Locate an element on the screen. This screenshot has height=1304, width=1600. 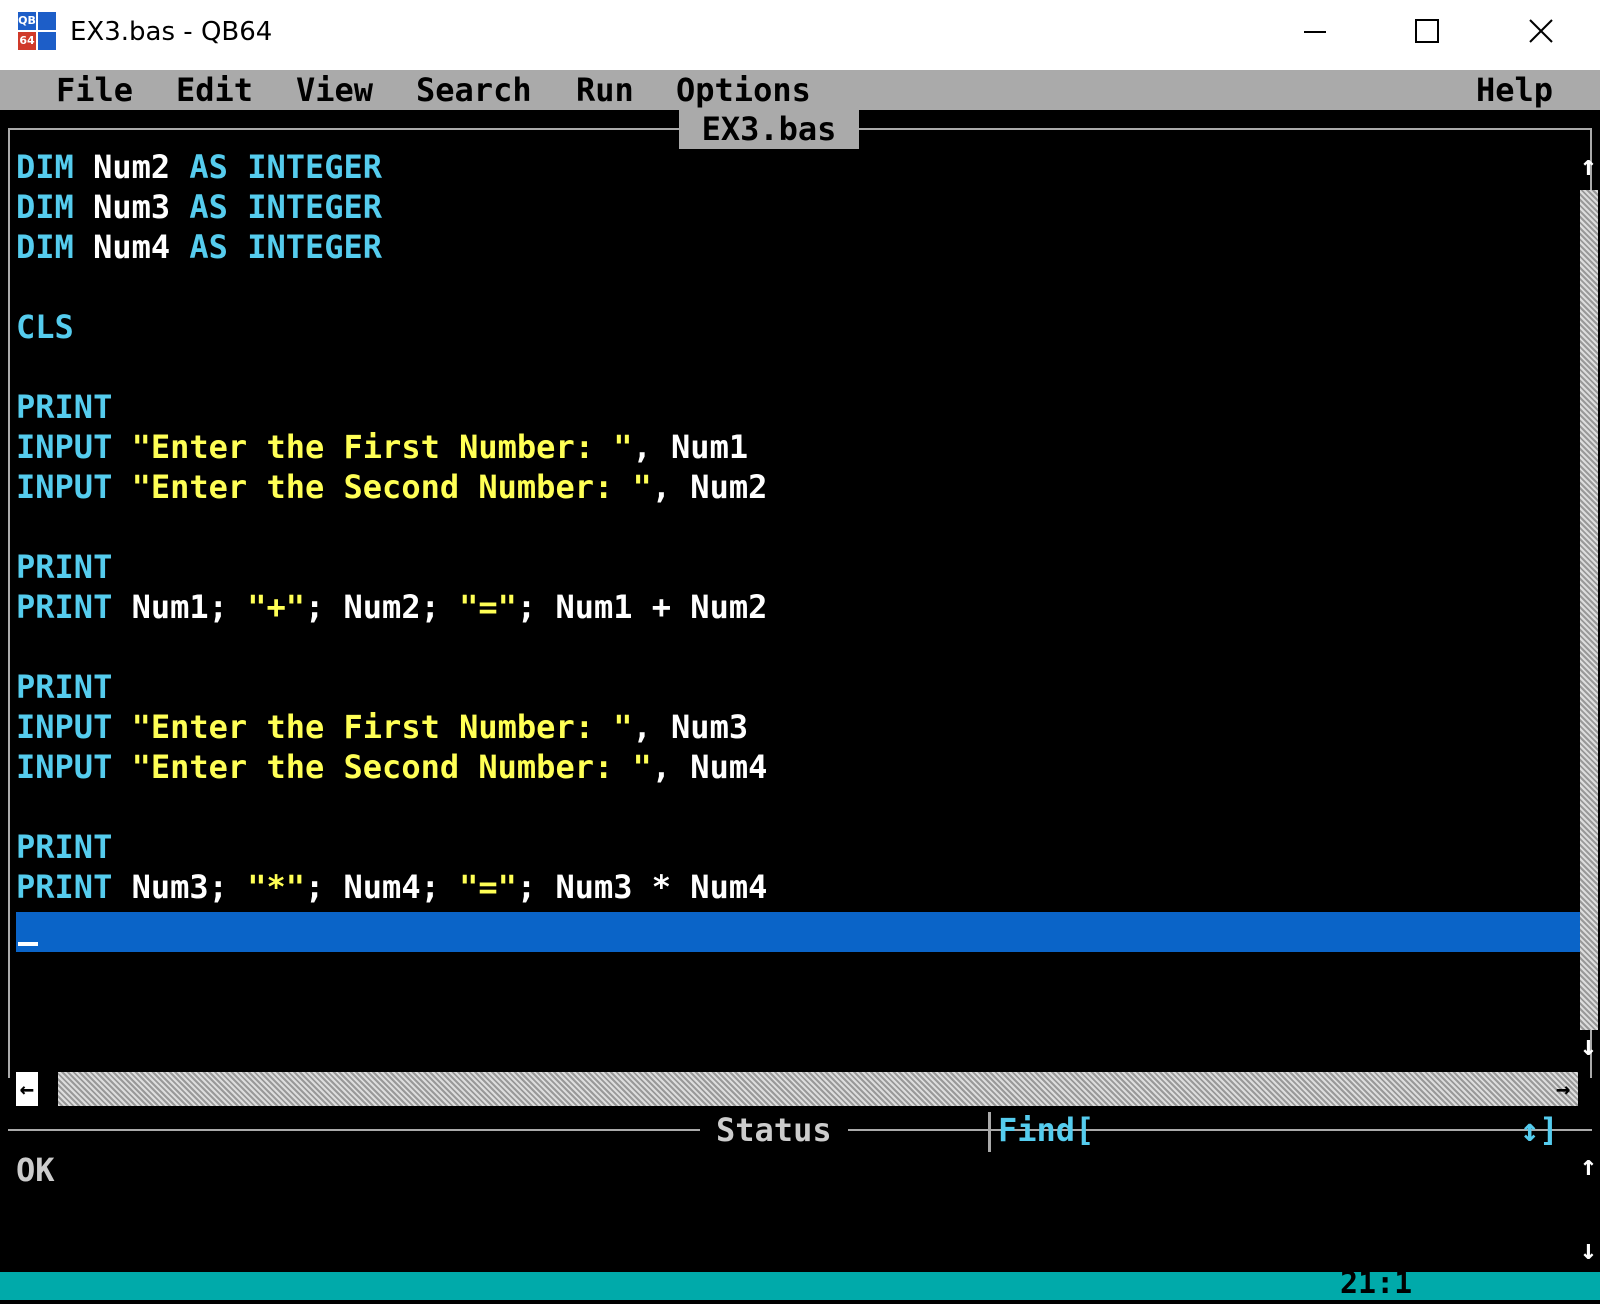
editor-vertical-scroll-track is located at coordinates (1589, 610).